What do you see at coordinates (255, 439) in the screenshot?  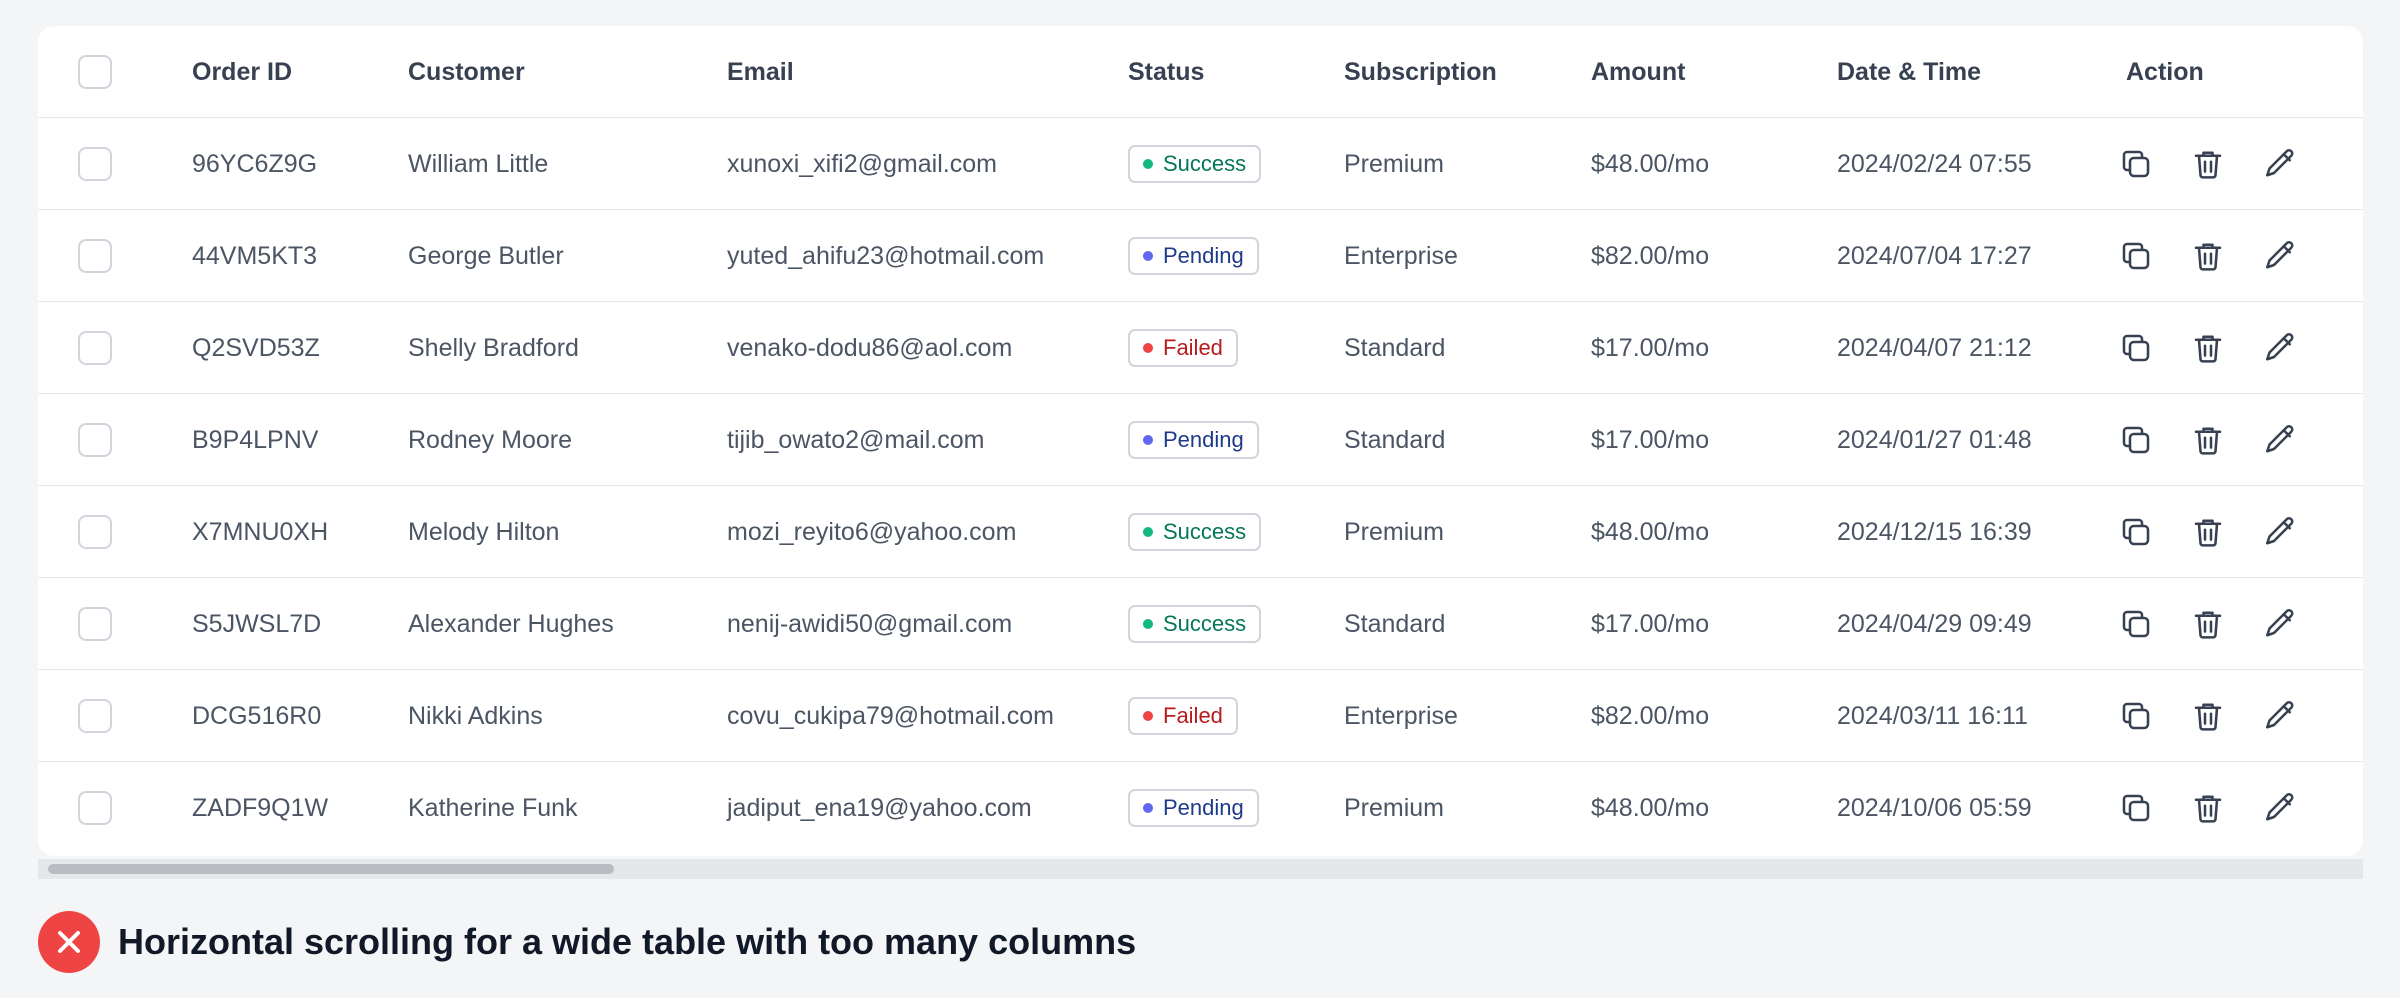 I see `order-id-cell: B9P4LPNV` at bounding box center [255, 439].